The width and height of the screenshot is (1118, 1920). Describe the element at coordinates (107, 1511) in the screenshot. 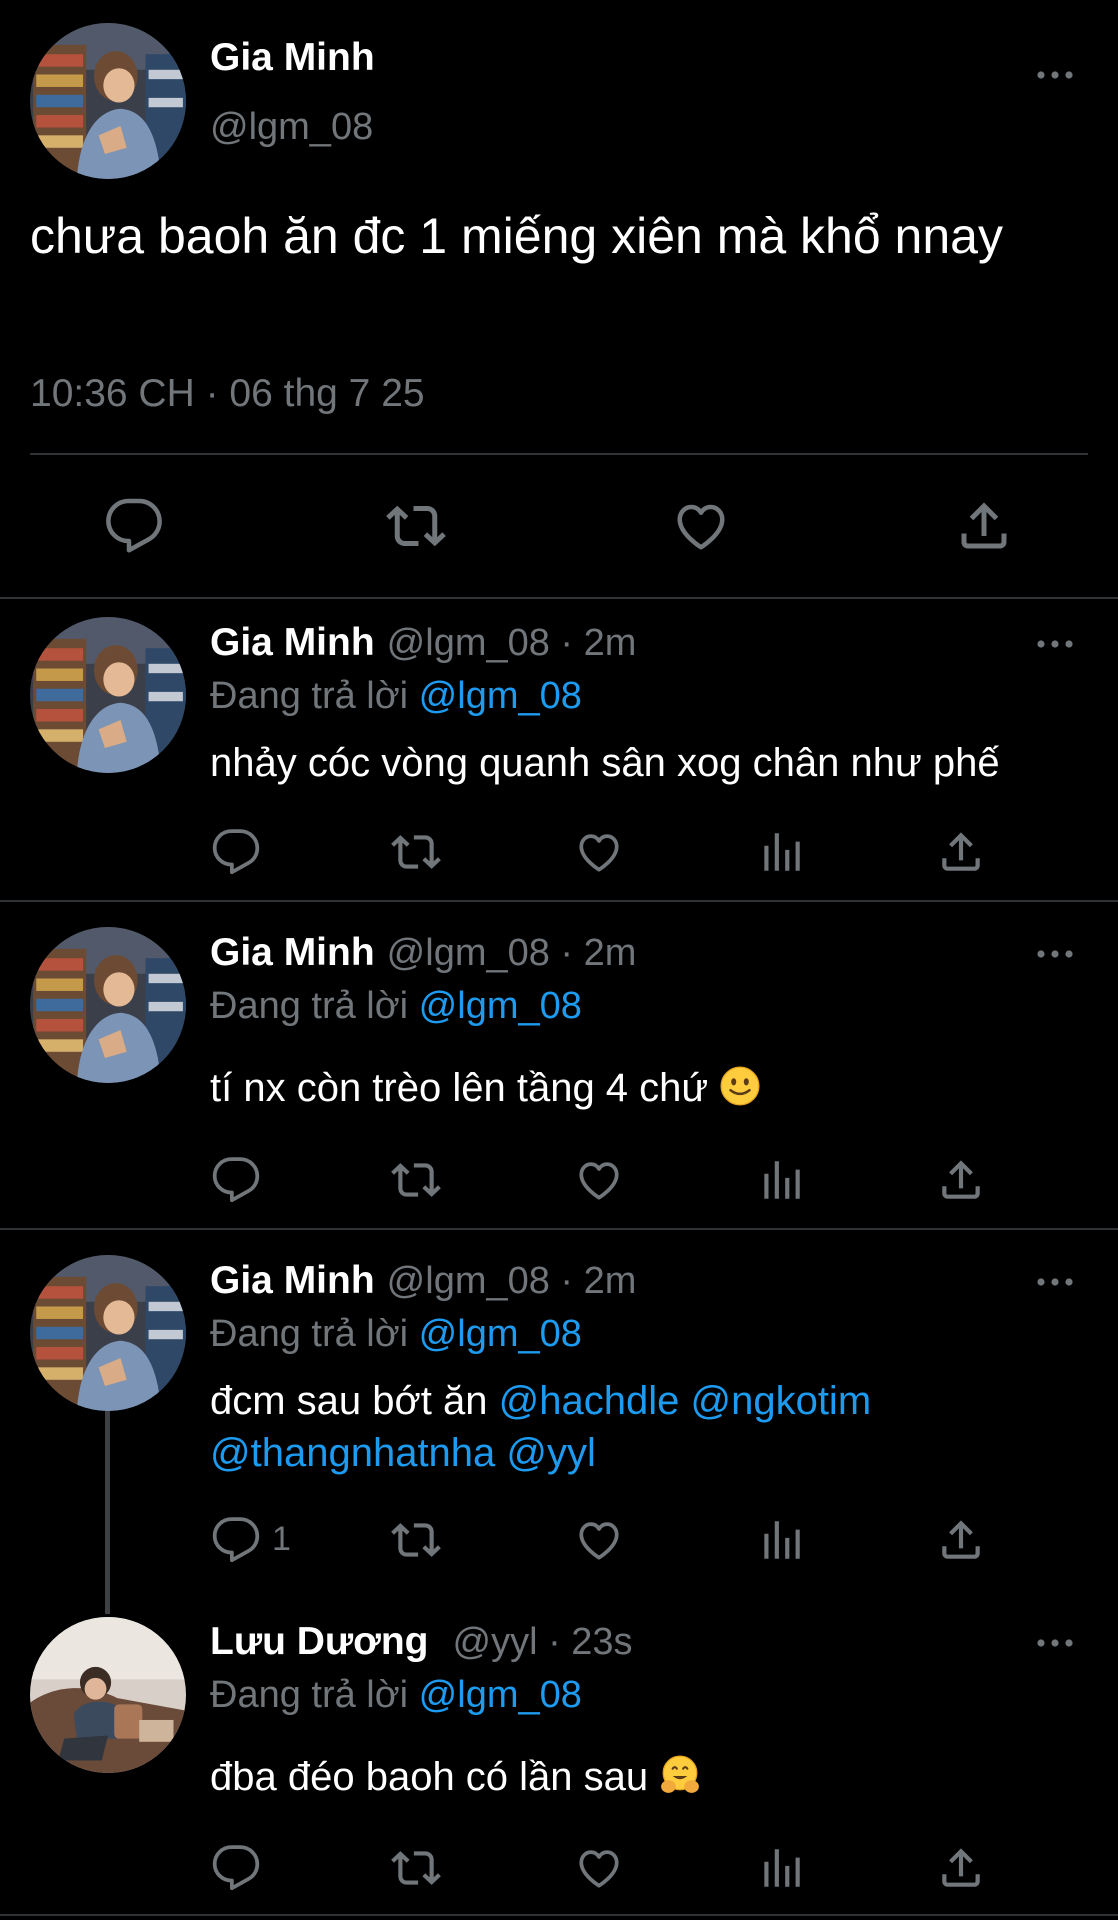

I see `thread-connector` at that location.